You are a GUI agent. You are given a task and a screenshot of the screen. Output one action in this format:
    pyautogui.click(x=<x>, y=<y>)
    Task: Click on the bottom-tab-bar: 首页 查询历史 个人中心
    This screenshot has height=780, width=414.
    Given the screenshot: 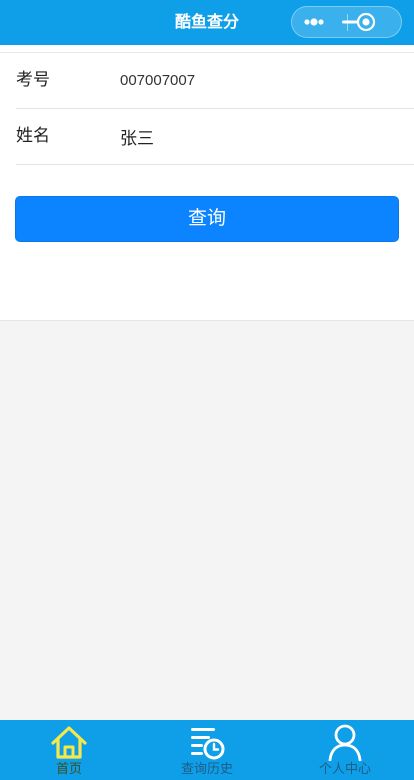 What is the action you would take?
    pyautogui.click(x=207, y=750)
    